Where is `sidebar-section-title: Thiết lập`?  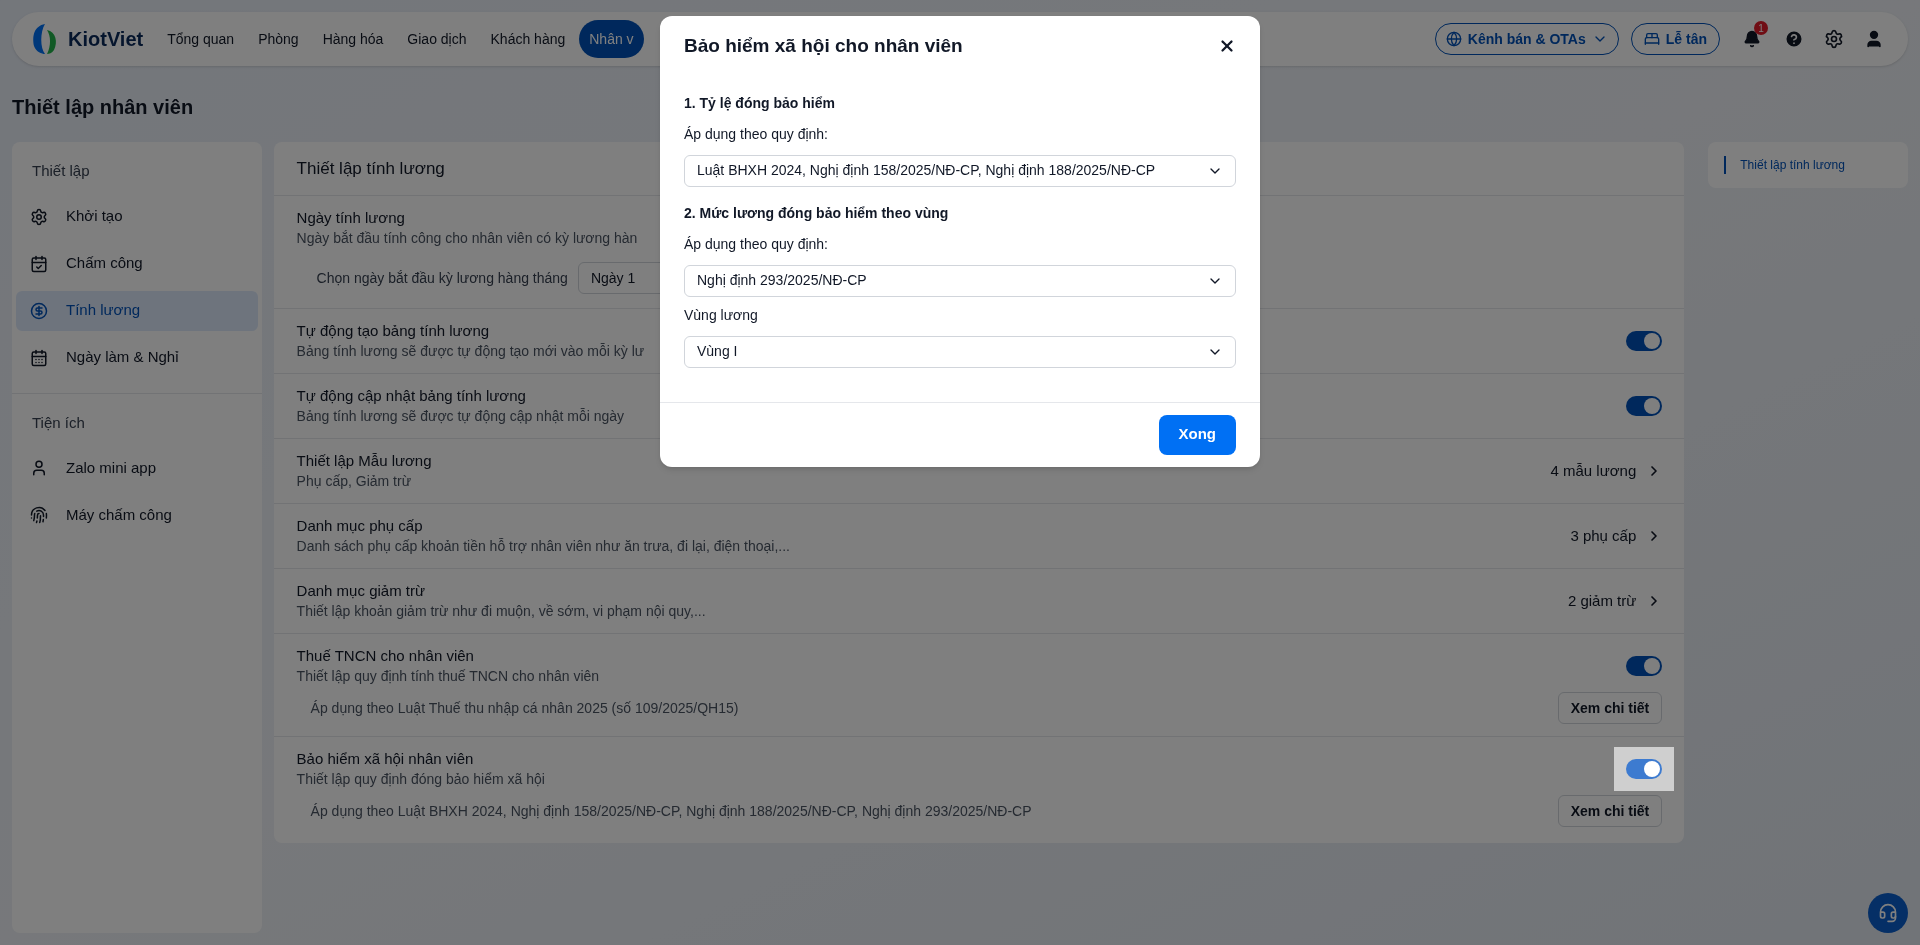
sidebar-section-title: Thiết lập is located at coordinates (61, 171).